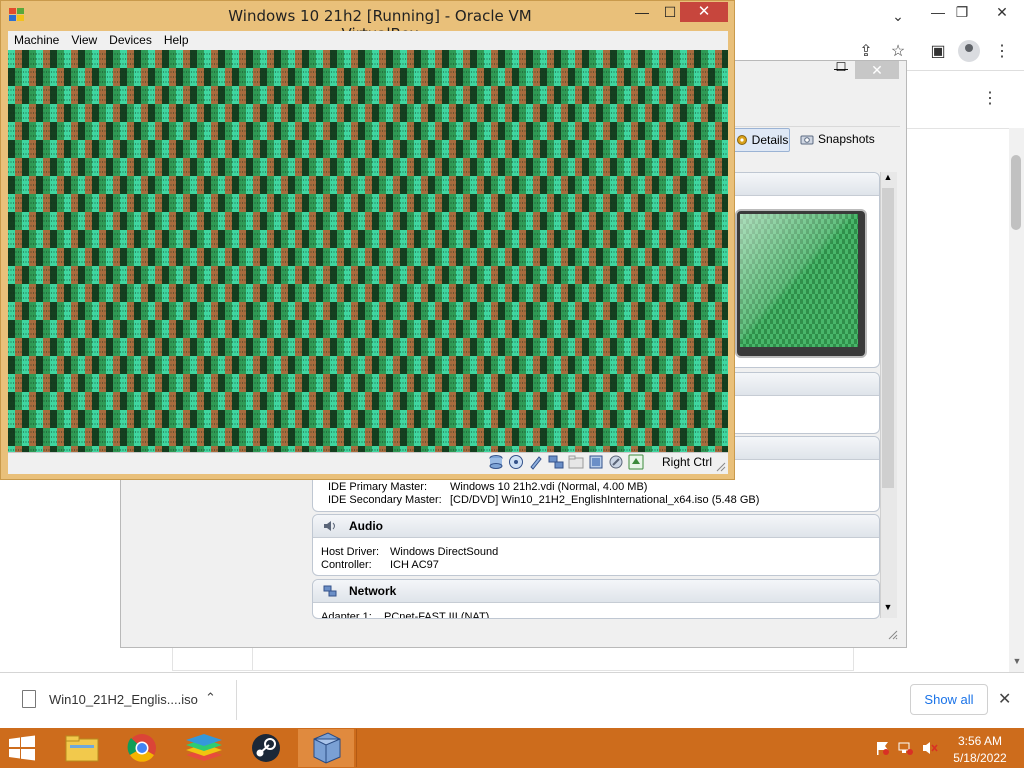  I want to click on download-item-separator, so click(236, 700).